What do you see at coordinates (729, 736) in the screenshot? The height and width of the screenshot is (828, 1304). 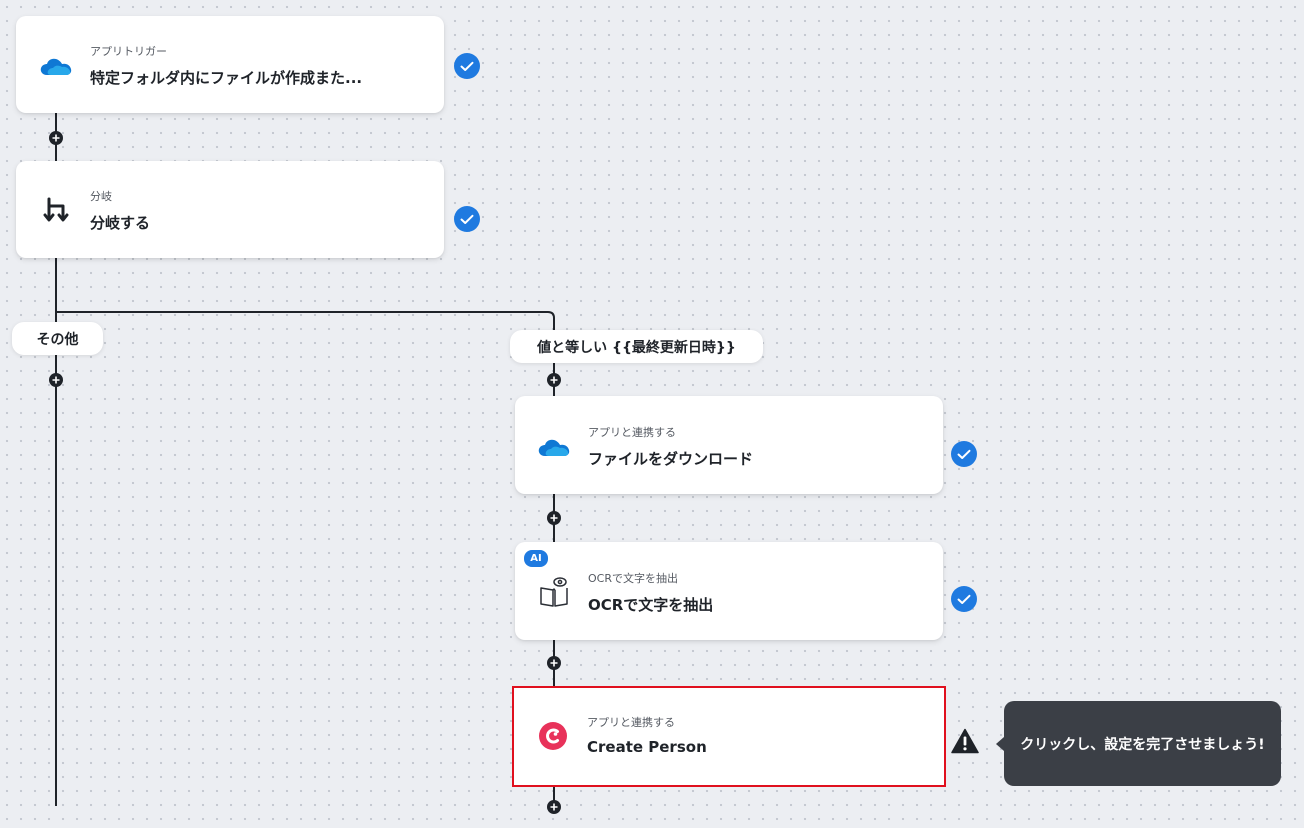 I see `step-card-create-person: アプリと連携する Create Person` at bounding box center [729, 736].